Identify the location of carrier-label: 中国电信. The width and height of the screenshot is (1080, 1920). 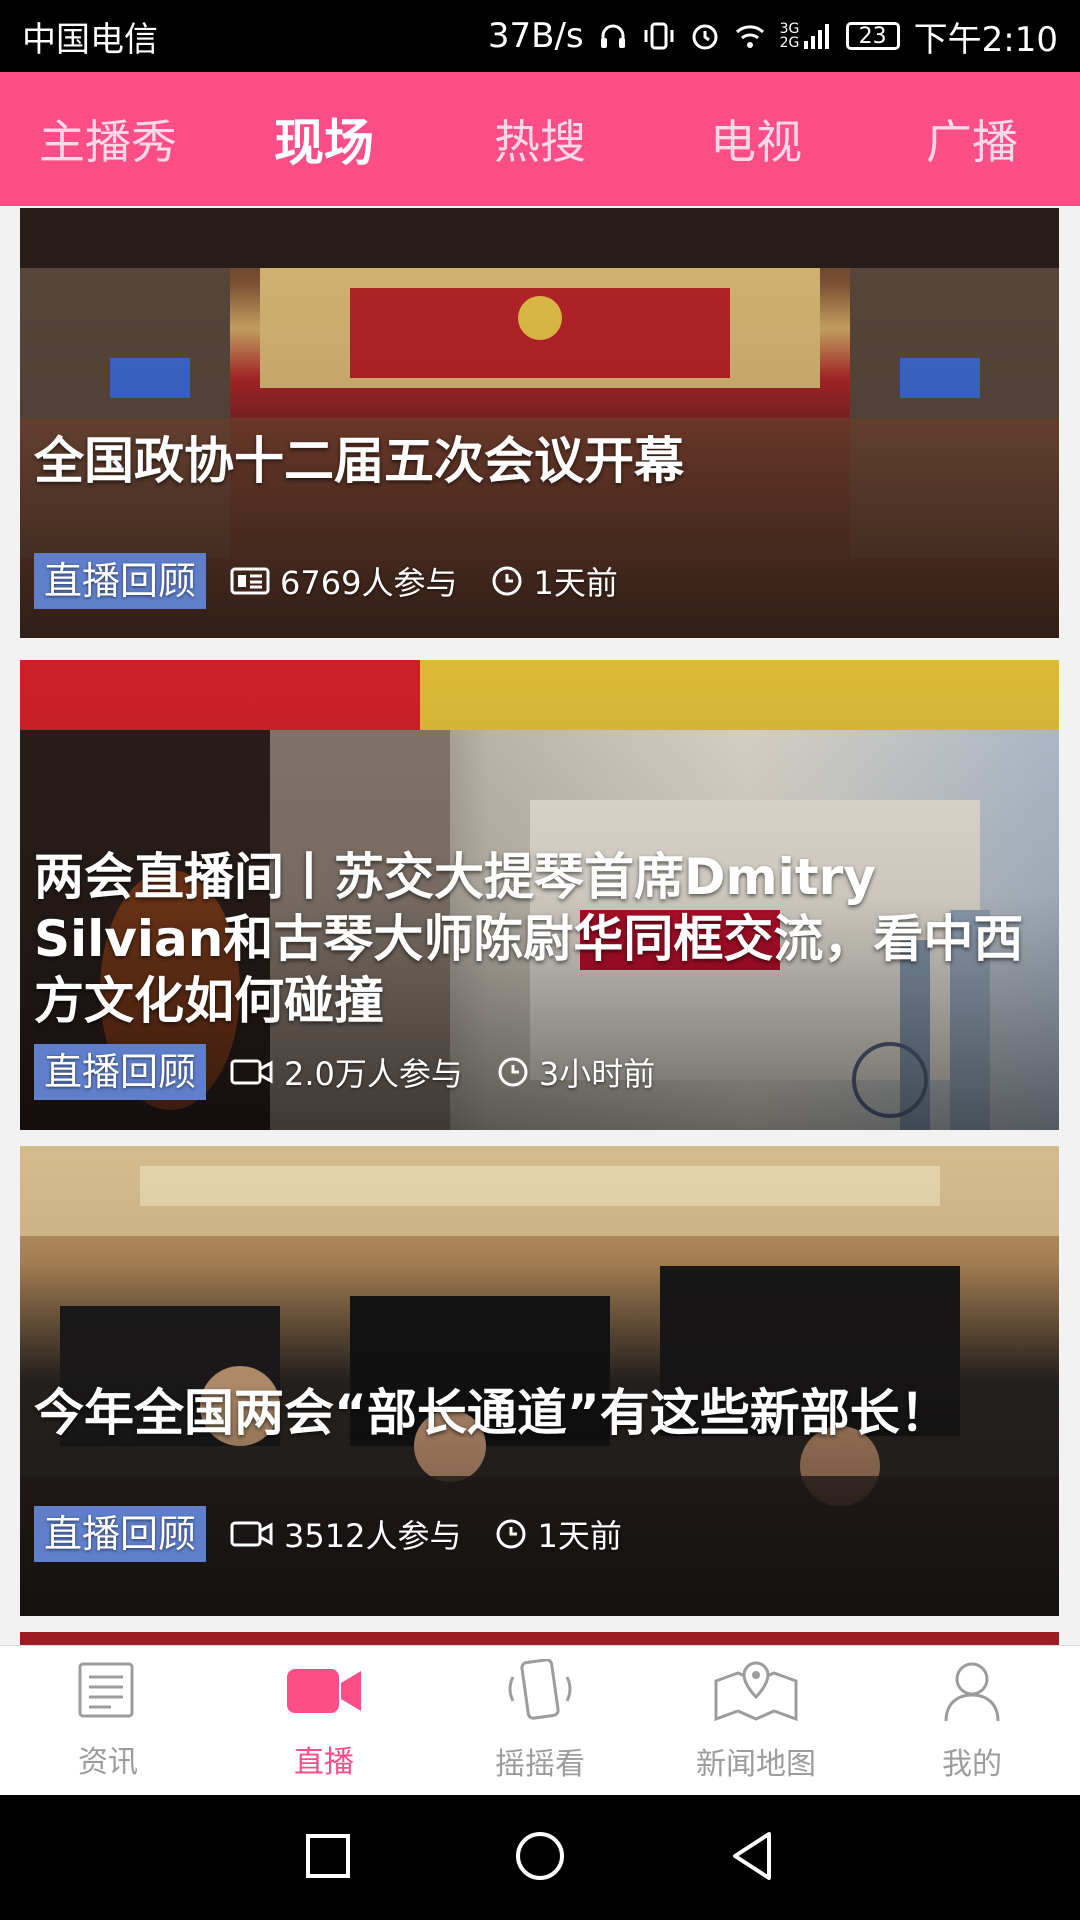
(90, 39).